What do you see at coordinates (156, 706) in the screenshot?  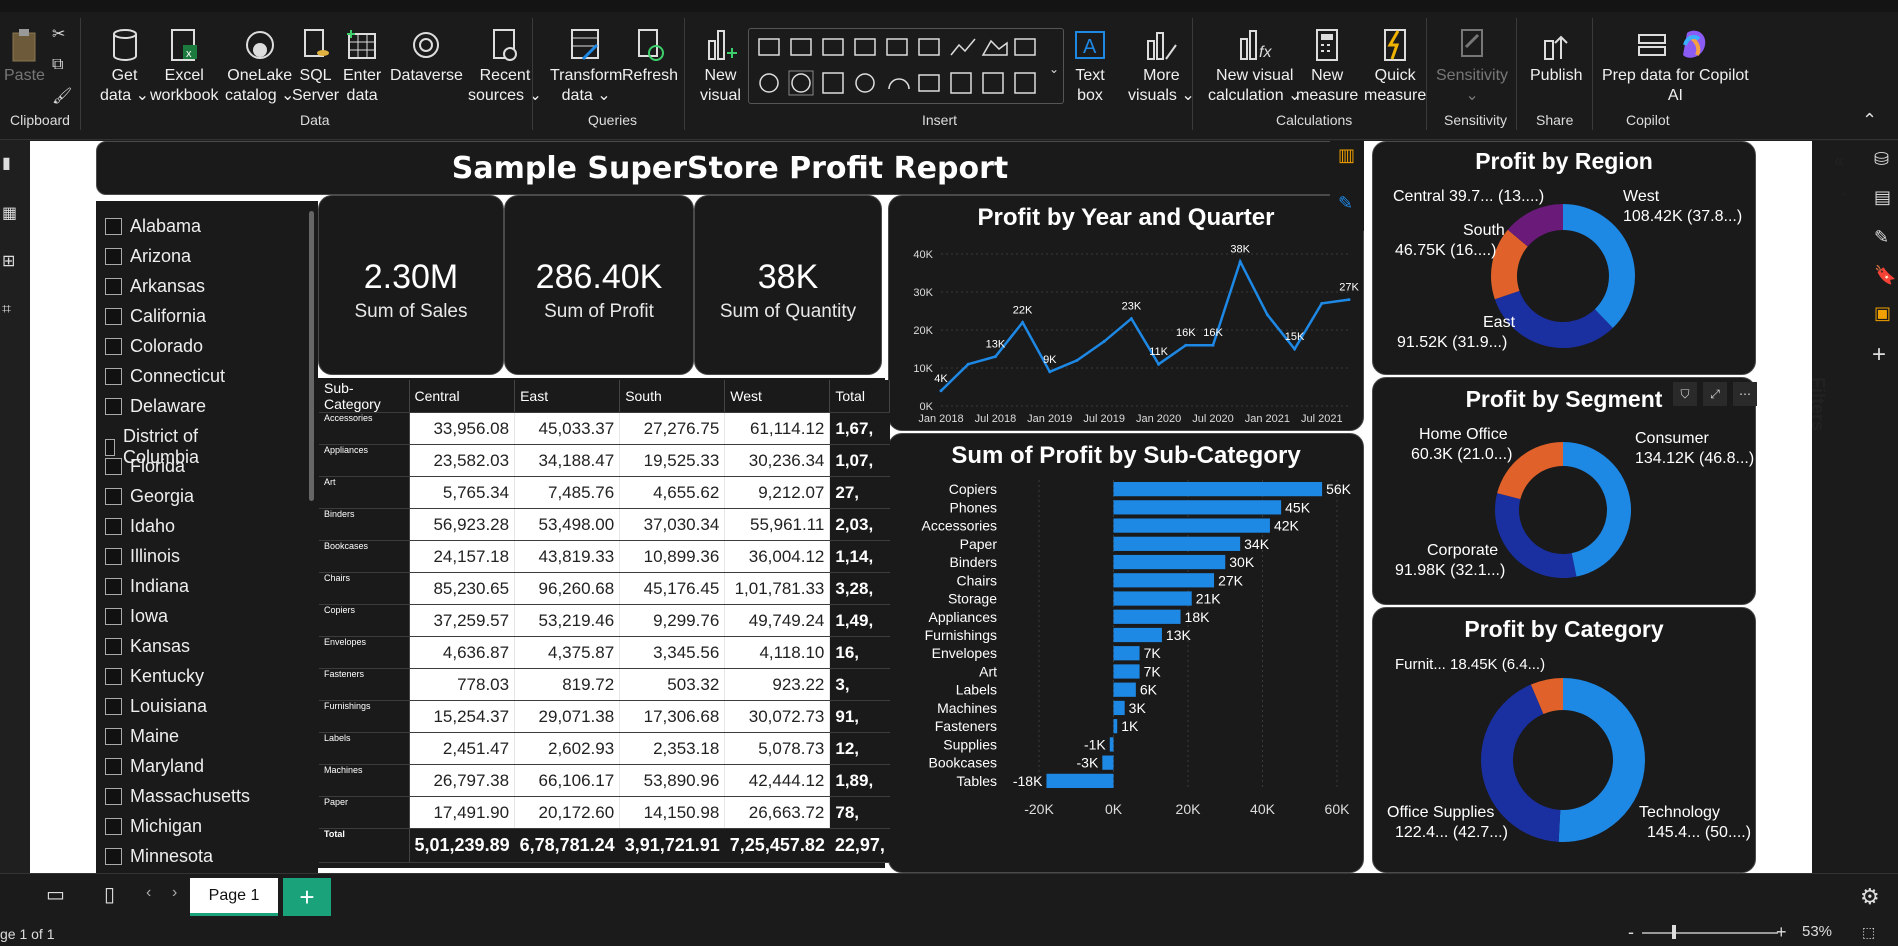 I see `slicer-item: Louisiana` at bounding box center [156, 706].